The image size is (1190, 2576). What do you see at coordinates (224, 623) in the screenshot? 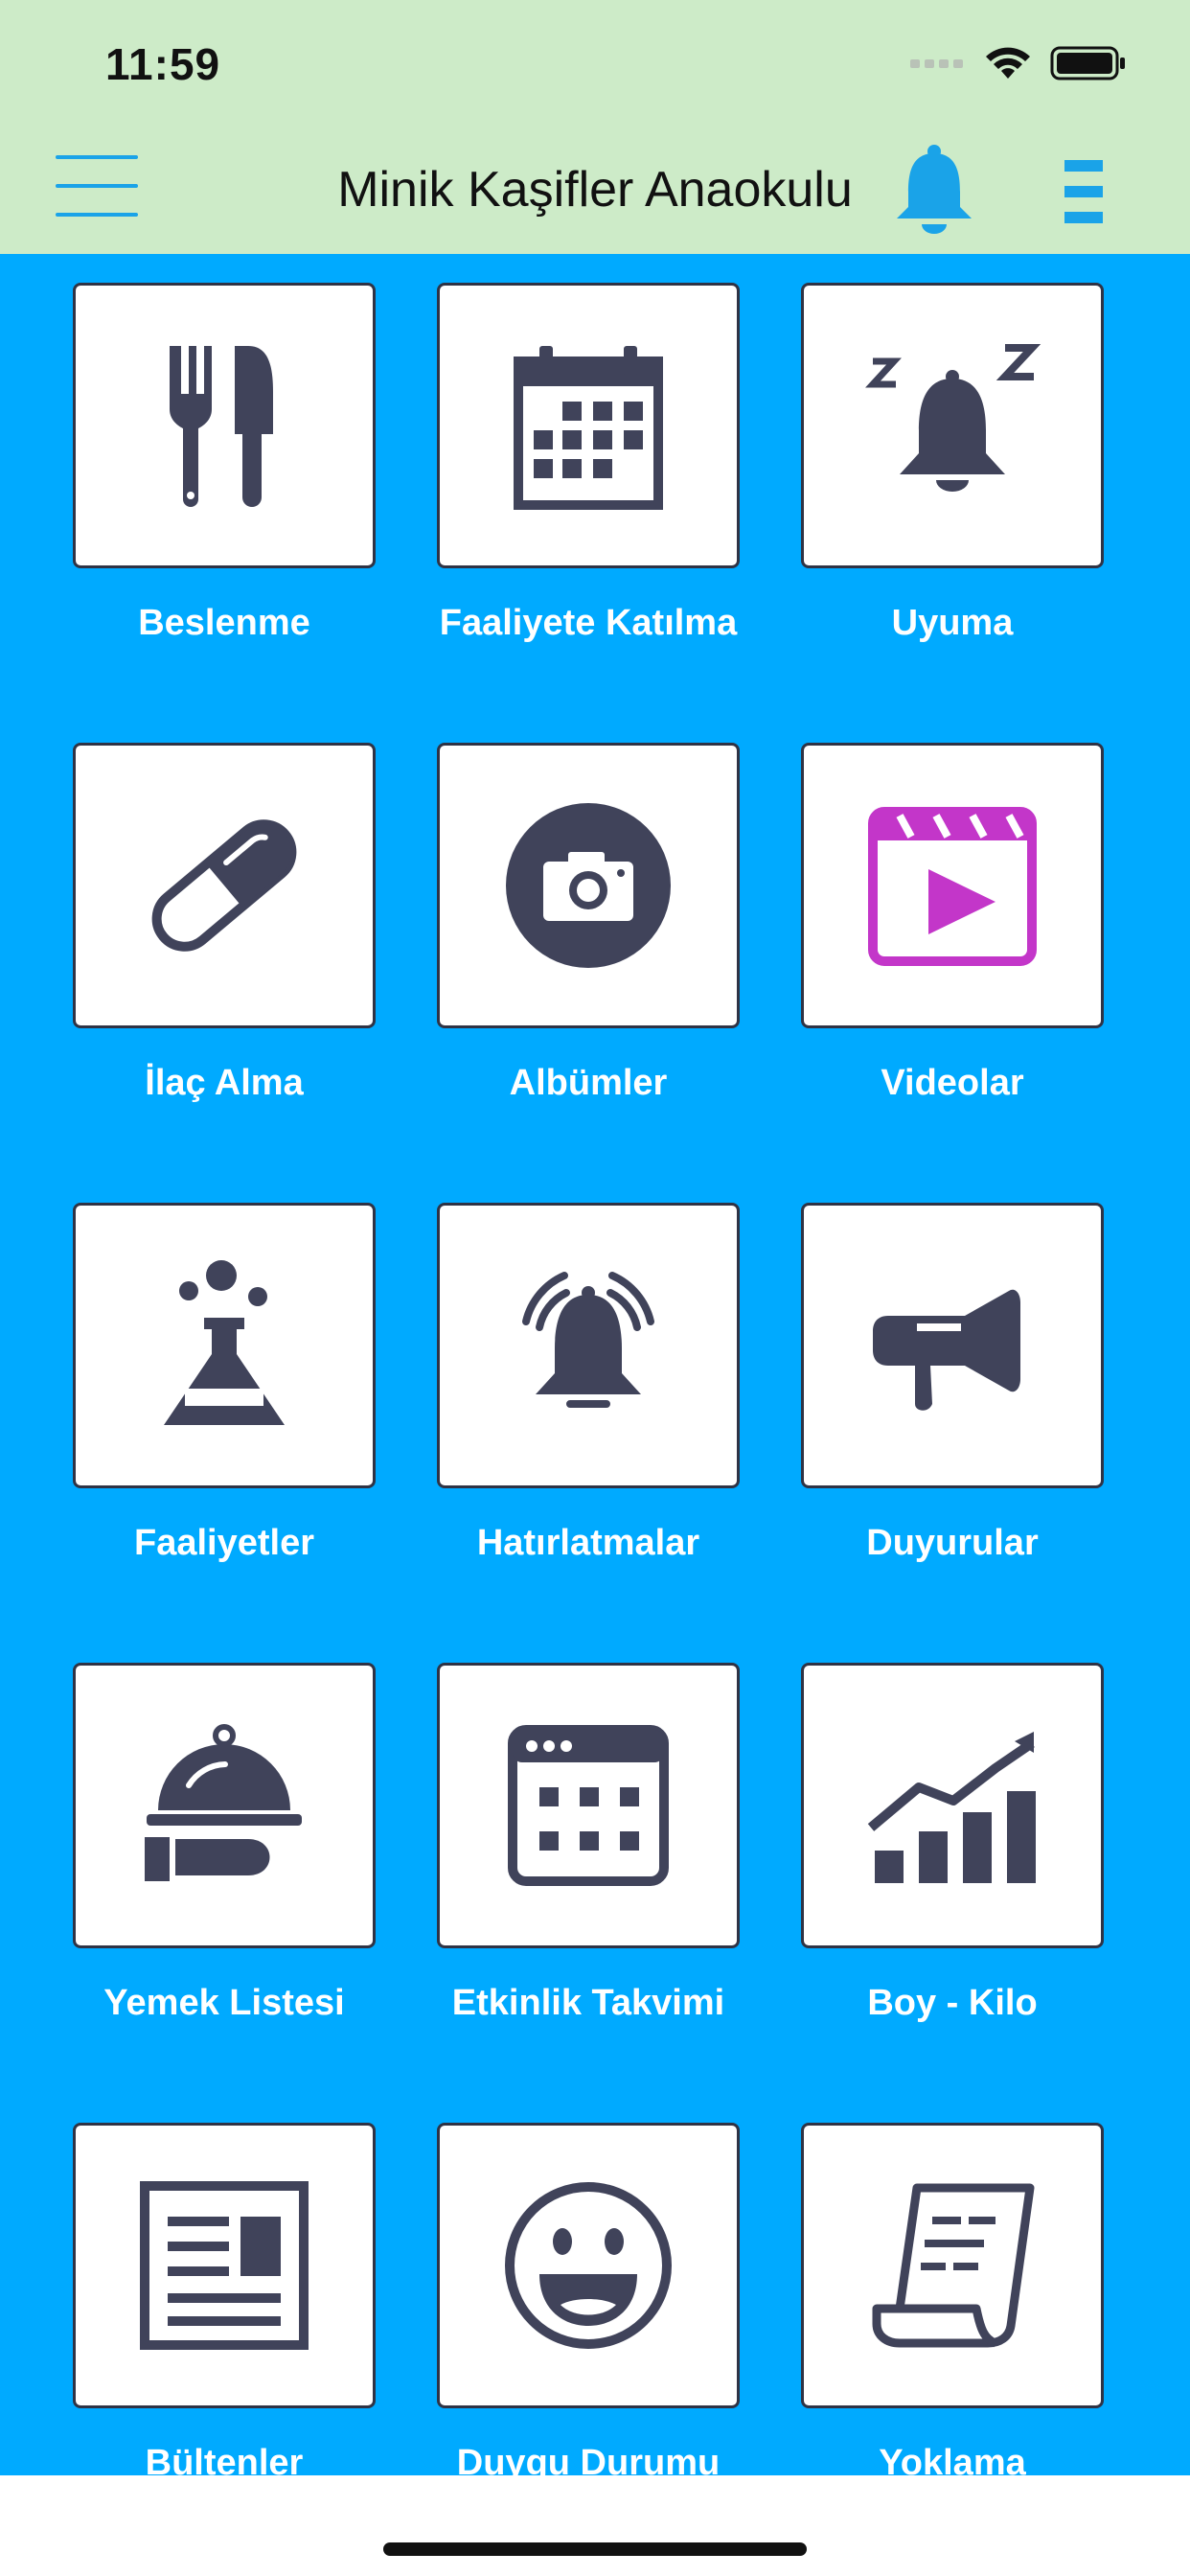
I see `tile-label: Beslenme` at bounding box center [224, 623].